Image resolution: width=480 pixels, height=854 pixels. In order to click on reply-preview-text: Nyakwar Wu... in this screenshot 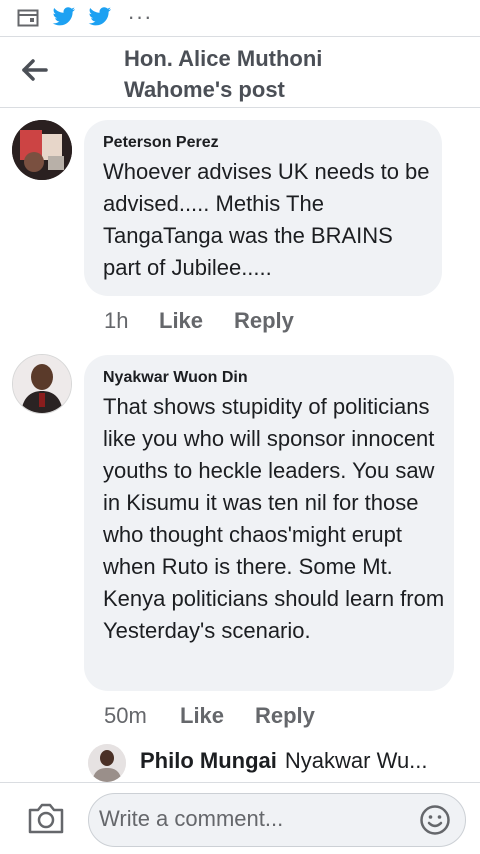, I will do `click(356, 760)`.